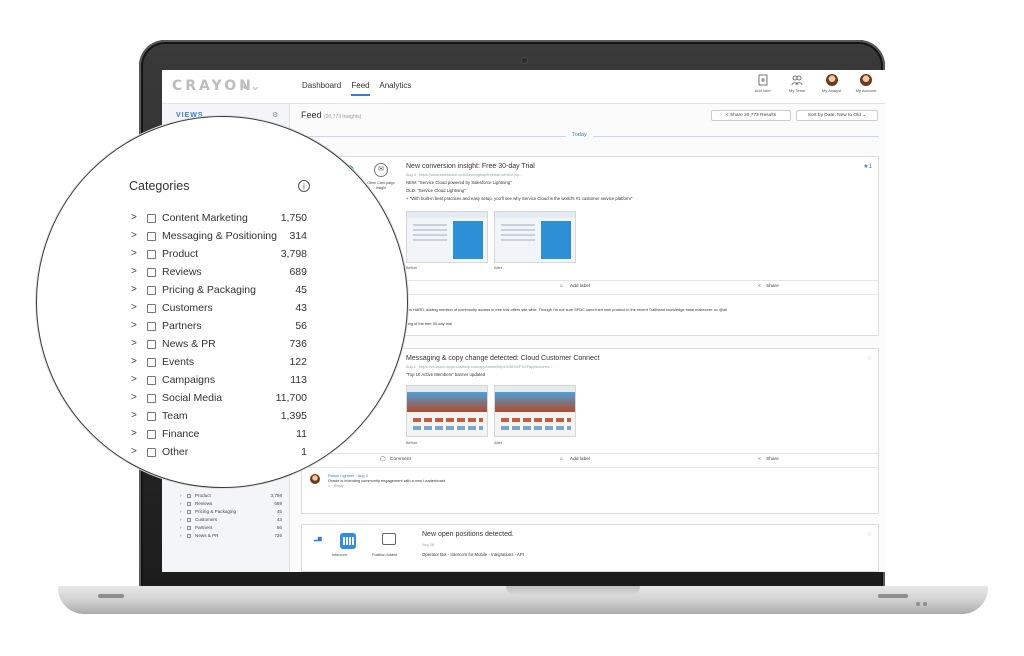 The image size is (1024, 656). I want to click on tab-analytics: Analytics, so click(395, 85).